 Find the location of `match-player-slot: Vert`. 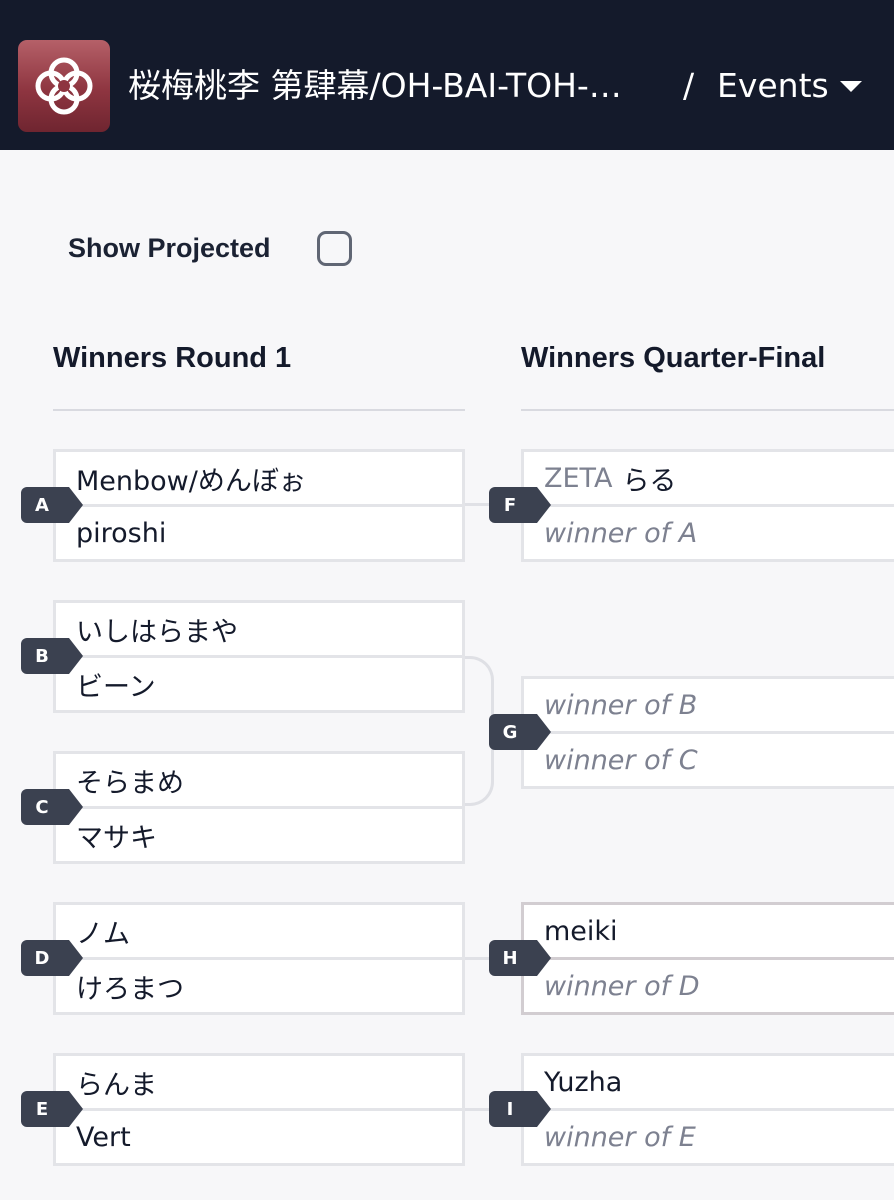

match-player-slot: Vert is located at coordinates (259, 1137).